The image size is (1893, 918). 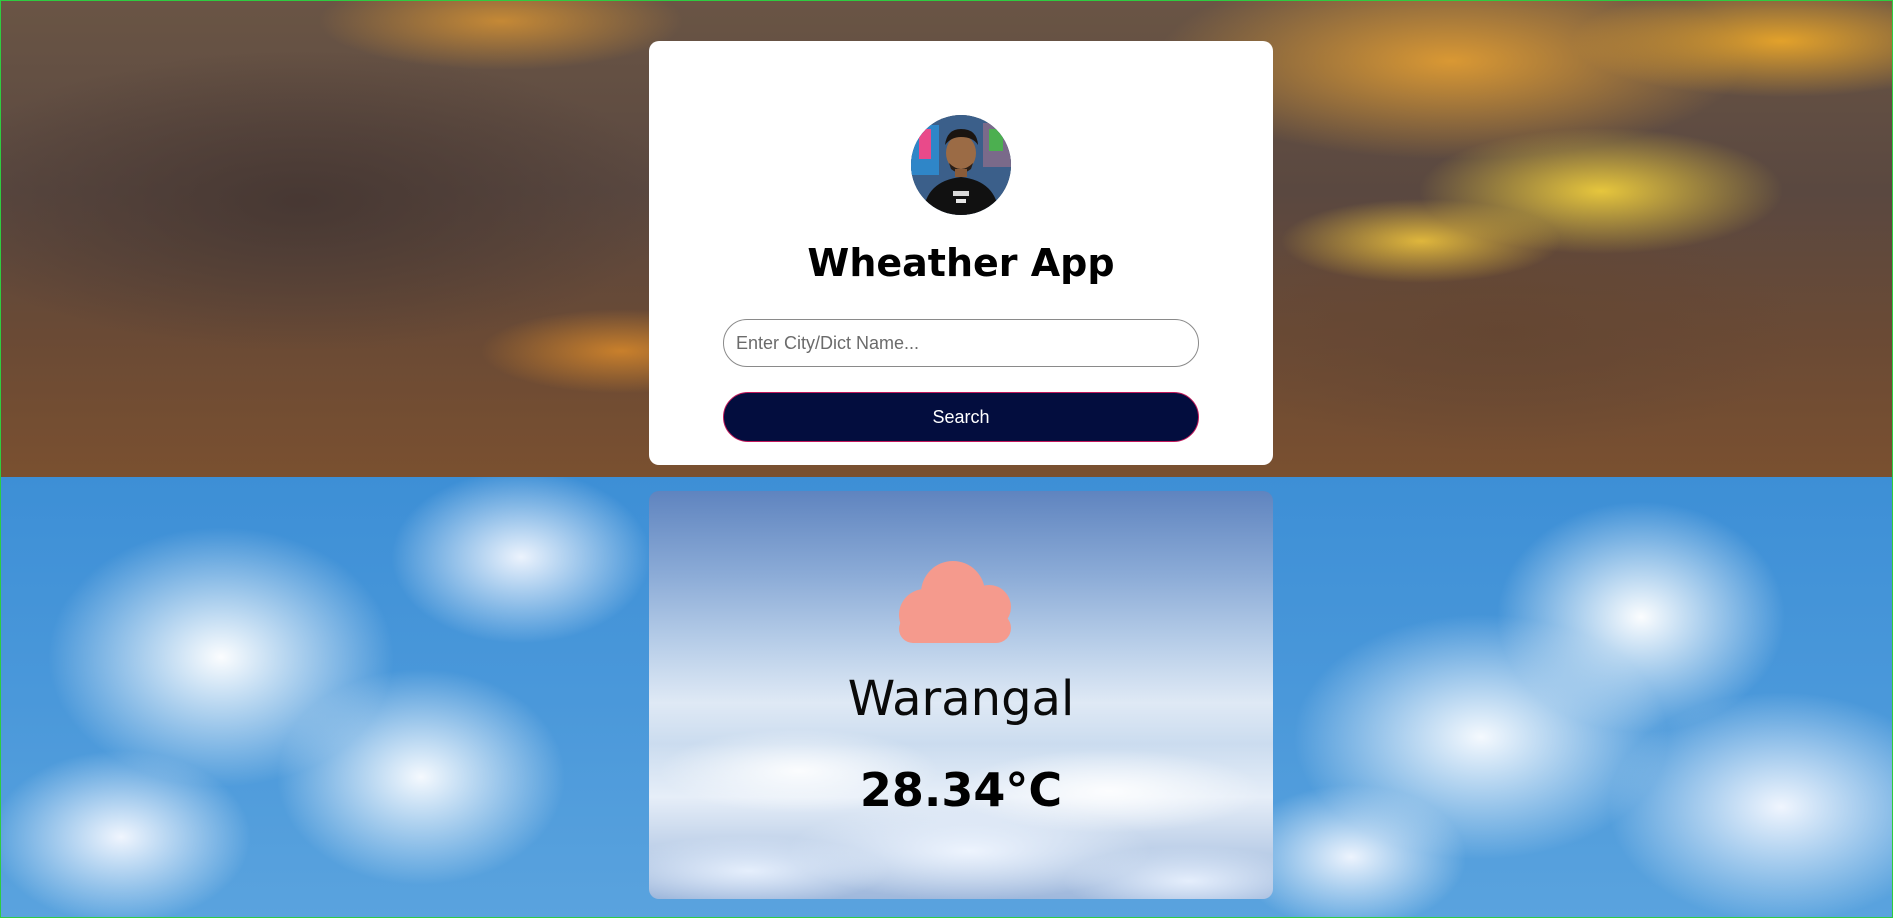 What do you see at coordinates (961, 263) in the screenshot?
I see `page-title: Wheather App` at bounding box center [961, 263].